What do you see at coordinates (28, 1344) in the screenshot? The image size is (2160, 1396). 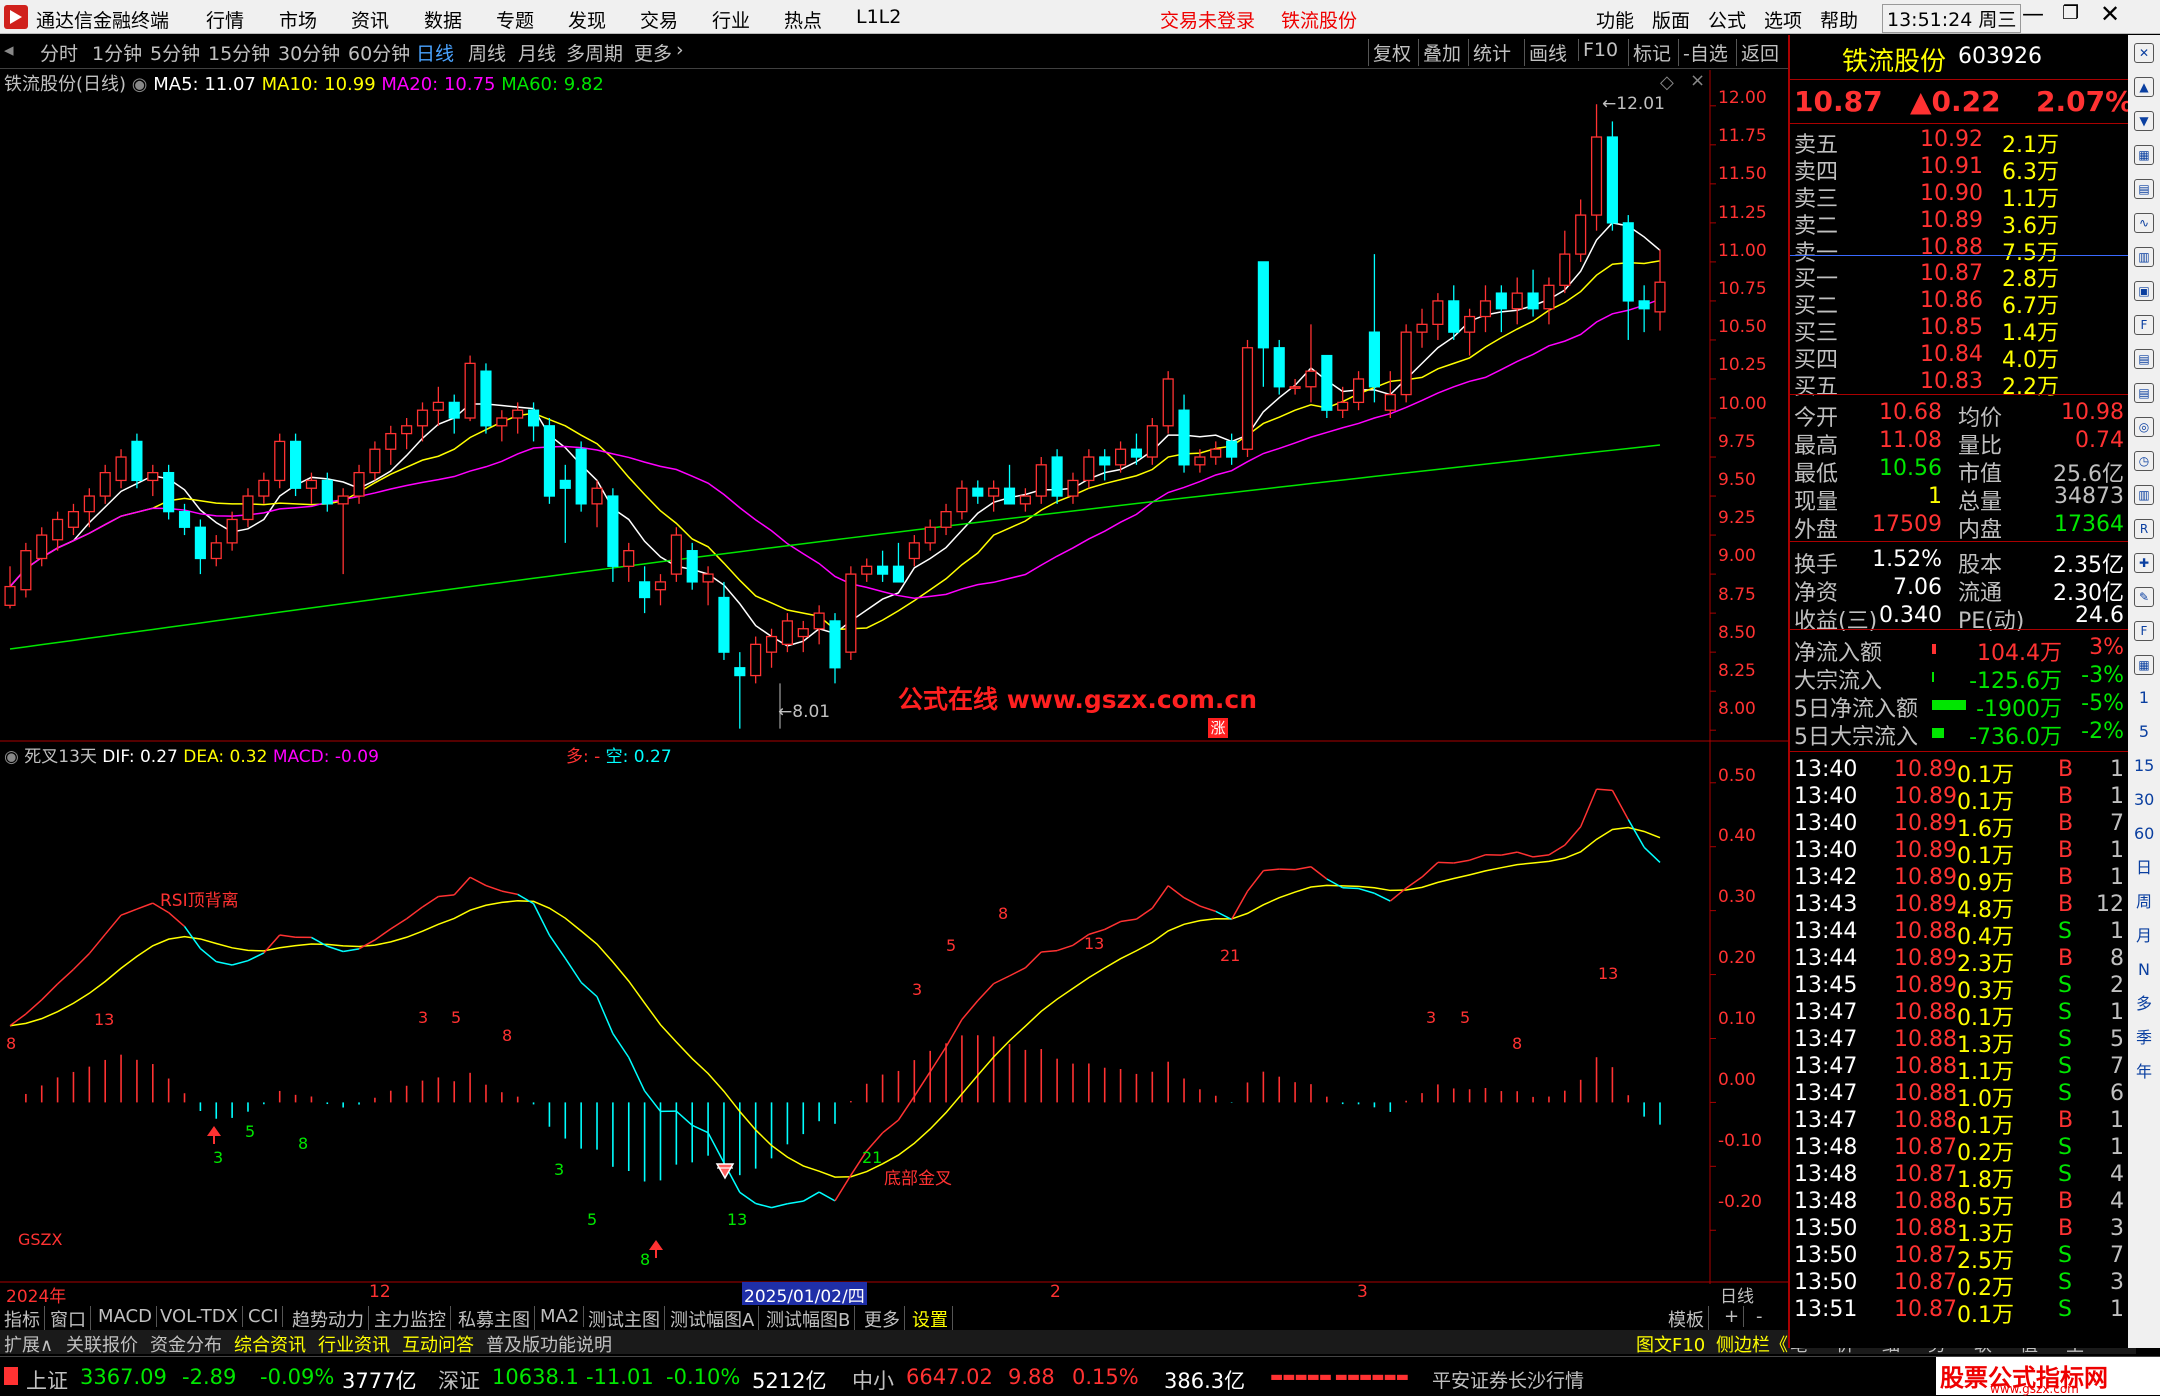 I see `tab-kuozhan: 扩展∧` at bounding box center [28, 1344].